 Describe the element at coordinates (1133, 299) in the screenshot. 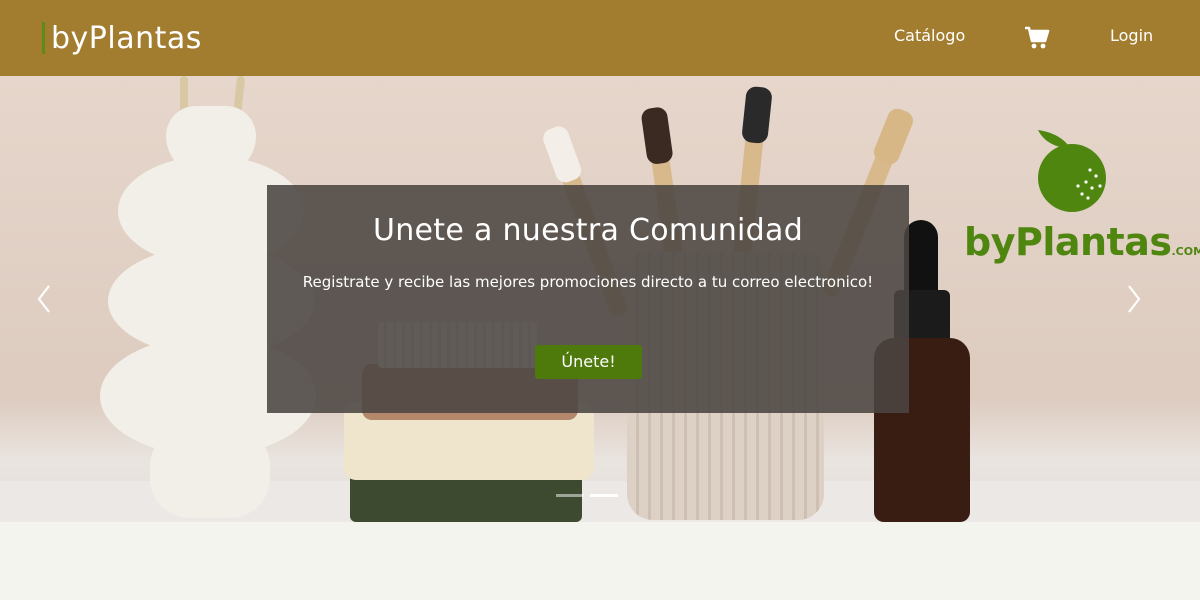

I see `carousel-next-arrow-icon` at that location.